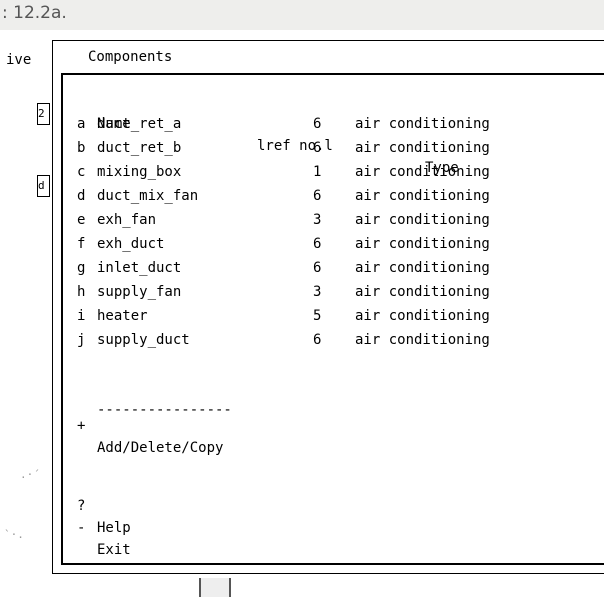  I want to click on component-key: g, so click(81, 268).